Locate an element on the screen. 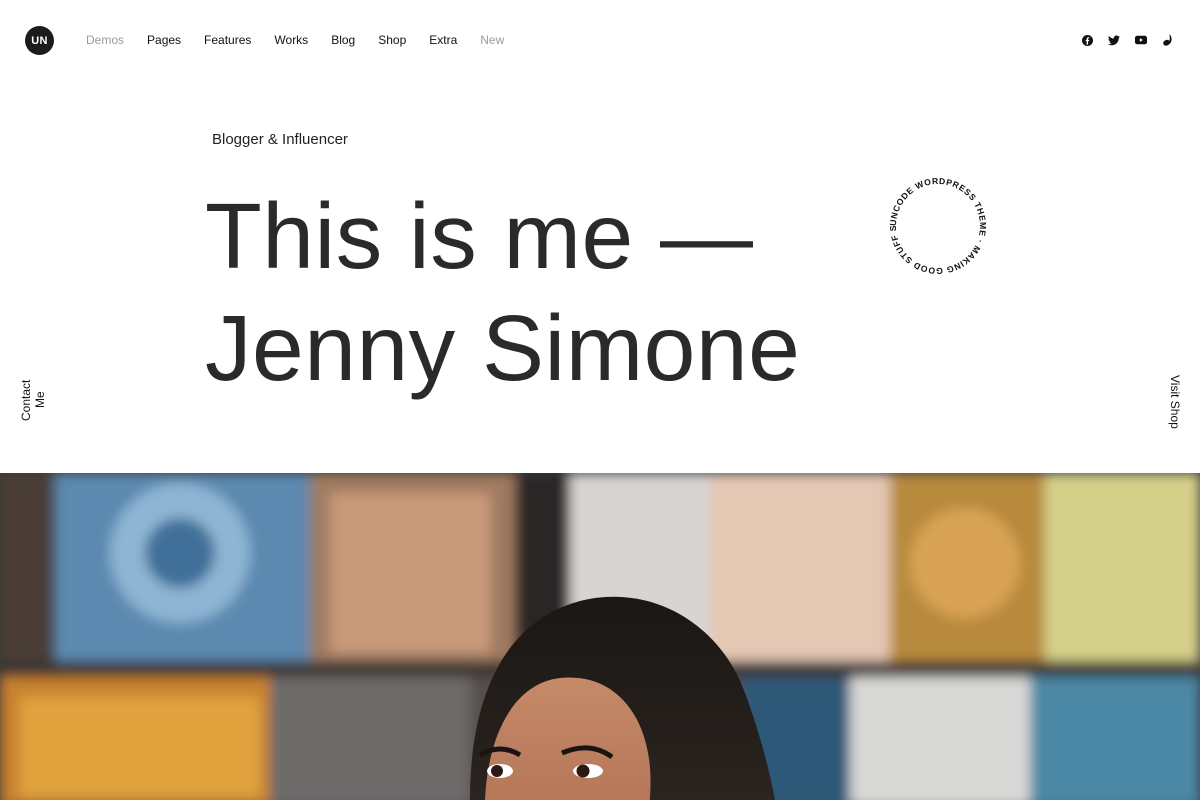 The height and width of the screenshot is (800, 1200). nav-pages: Pages is located at coordinates (164, 40).